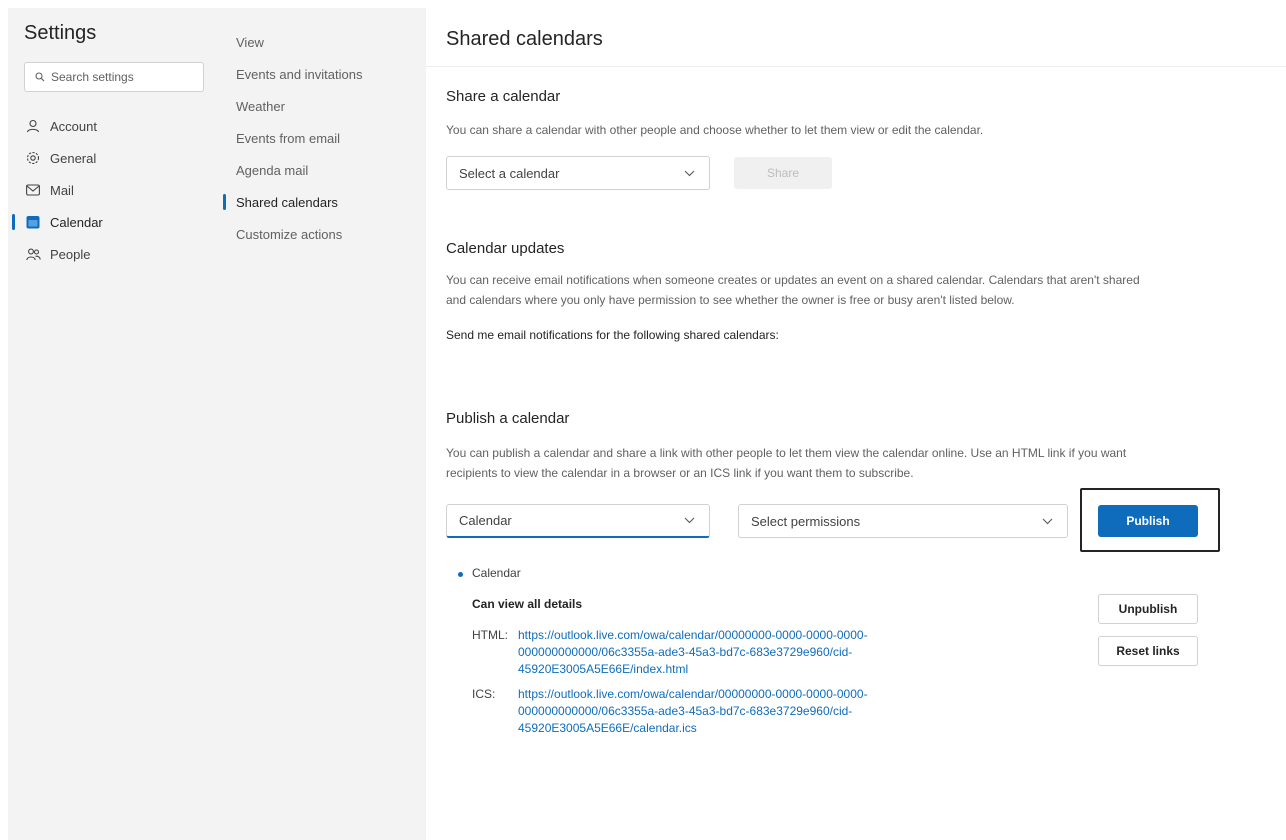  What do you see at coordinates (110, 158) in the screenshot?
I see `sidebar-item-general: General` at bounding box center [110, 158].